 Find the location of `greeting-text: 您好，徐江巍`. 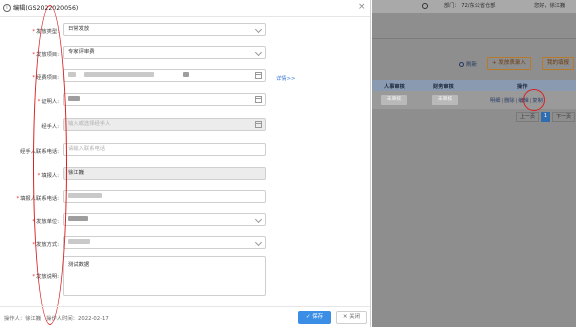

greeting-text: 您好，徐江巍 is located at coordinates (550, 6).